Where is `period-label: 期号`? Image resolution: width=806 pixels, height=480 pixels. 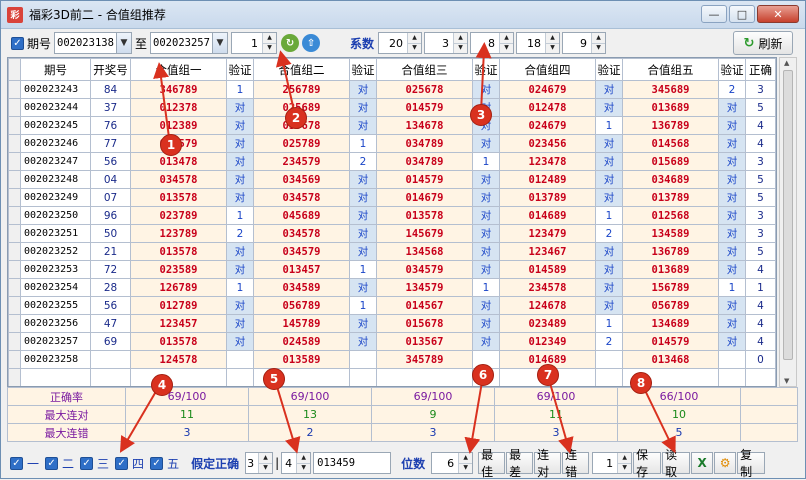
period-label: 期号 is located at coordinates (39, 43).